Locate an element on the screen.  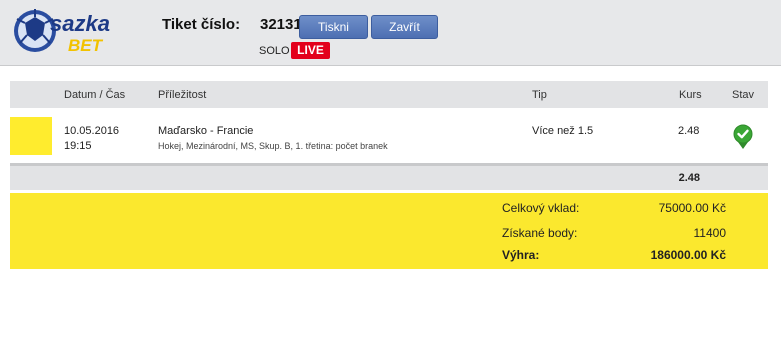
row-odds: 2.48 is located at coordinates (689, 131).